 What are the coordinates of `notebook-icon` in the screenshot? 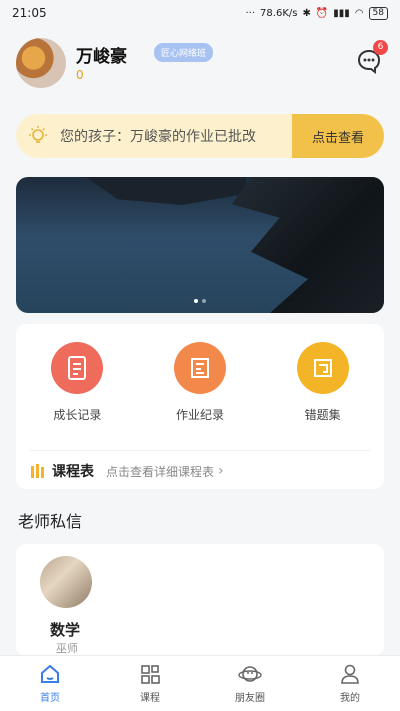 It's located at (77, 368).